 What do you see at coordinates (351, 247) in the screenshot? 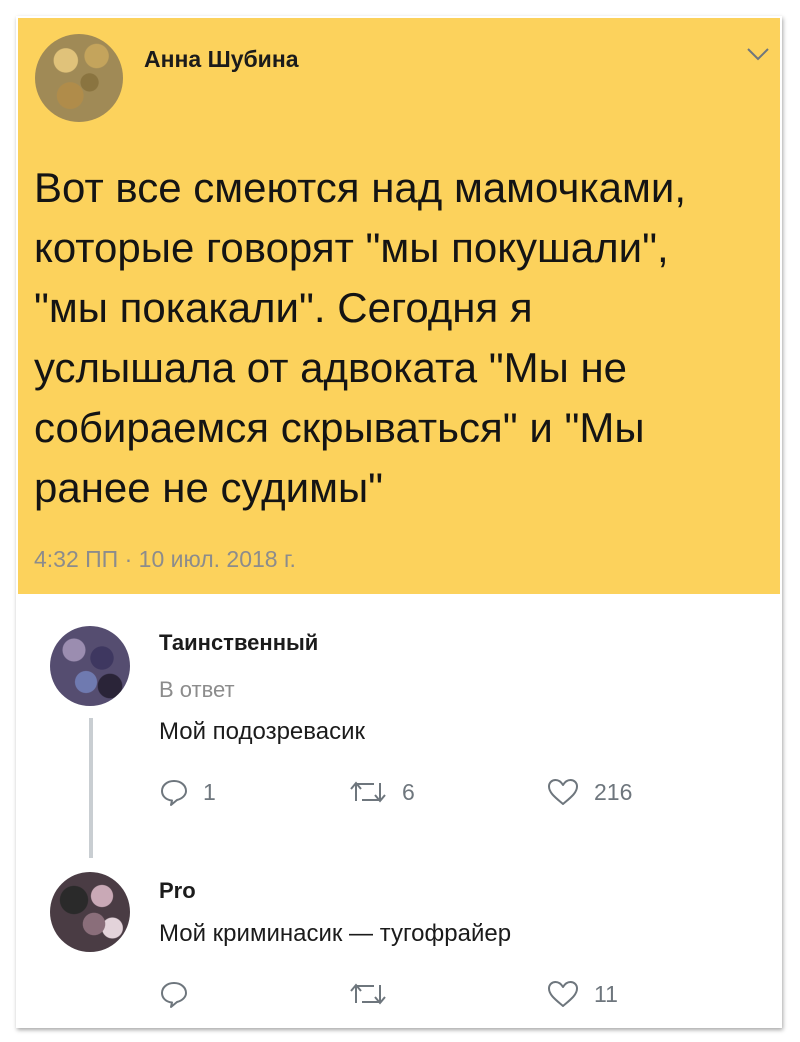
I see `tweet-text-line: которые говорят "мы покушали",` at bounding box center [351, 247].